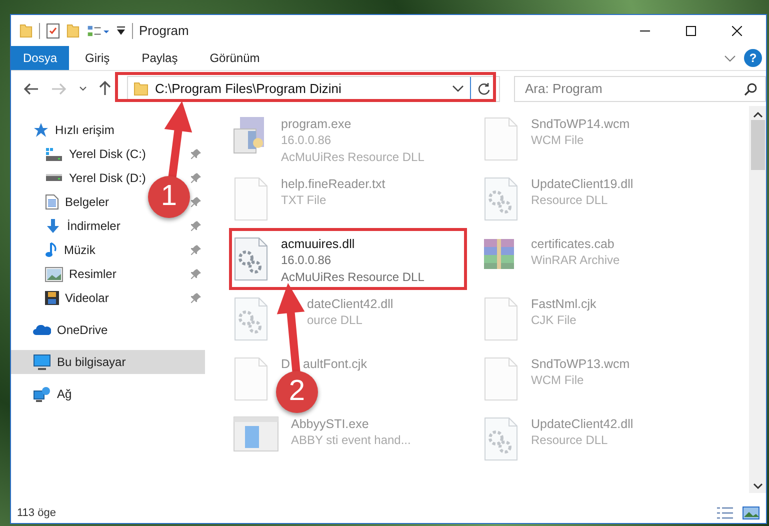  Describe the element at coordinates (572, 244) in the screenshot. I see `file-name: certificates.cab` at that location.